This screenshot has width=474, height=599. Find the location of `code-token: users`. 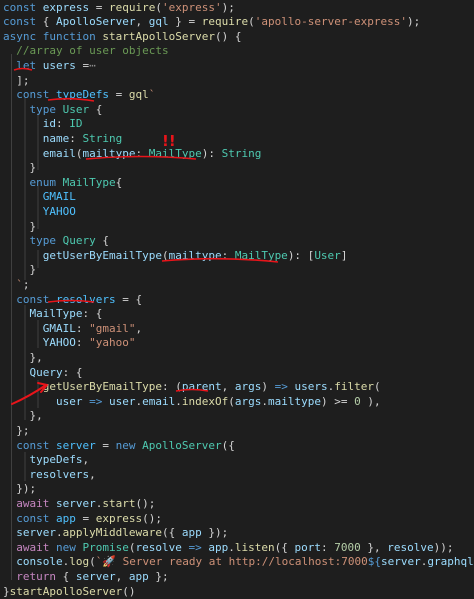

code-token: users is located at coordinates (310, 386).